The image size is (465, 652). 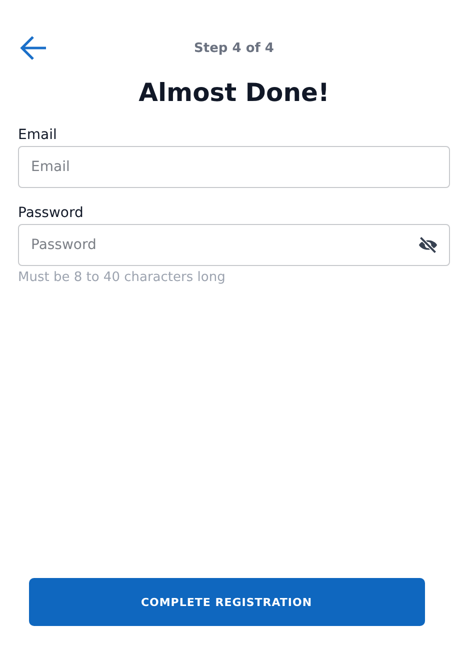 I want to click on password-field: Password, so click(x=234, y=245).